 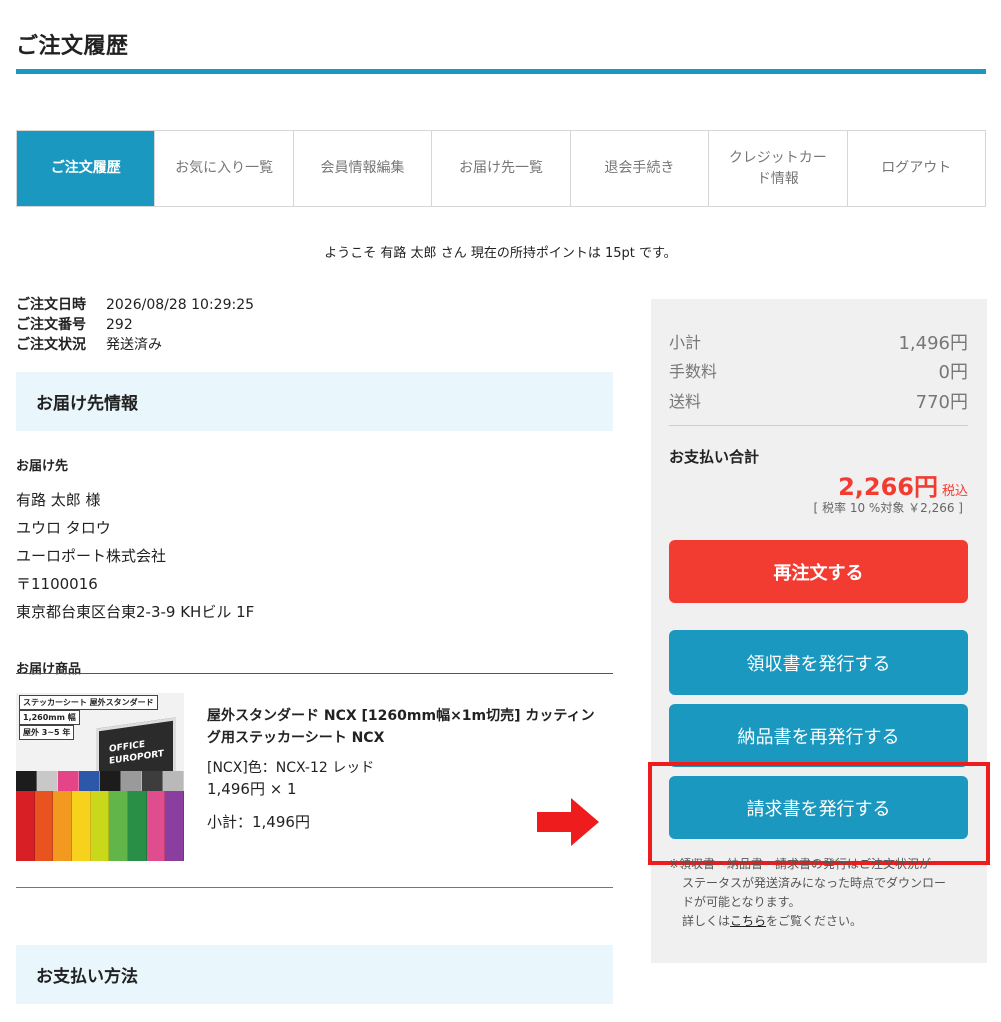 What do you see at coordinates (748, 921) in the screenshot?
I see `notice-details-link: こちら` at bounding box center [748, 921].